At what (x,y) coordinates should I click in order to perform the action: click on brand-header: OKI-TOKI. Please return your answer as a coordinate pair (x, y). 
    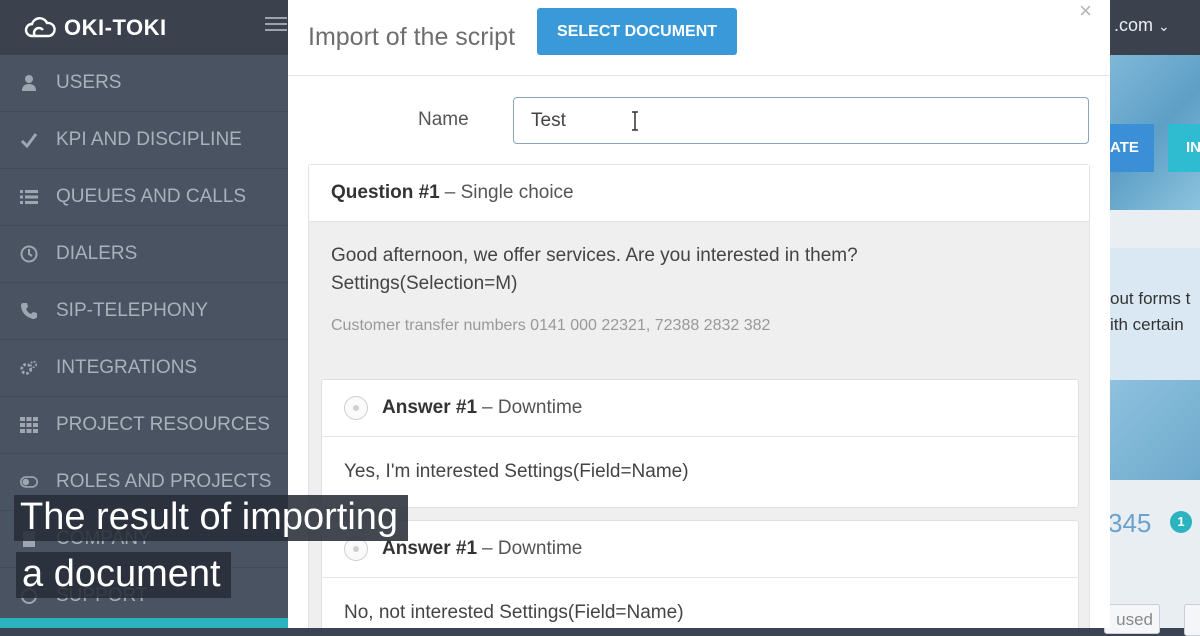
    Looking at the image, I should click on (144, 27).